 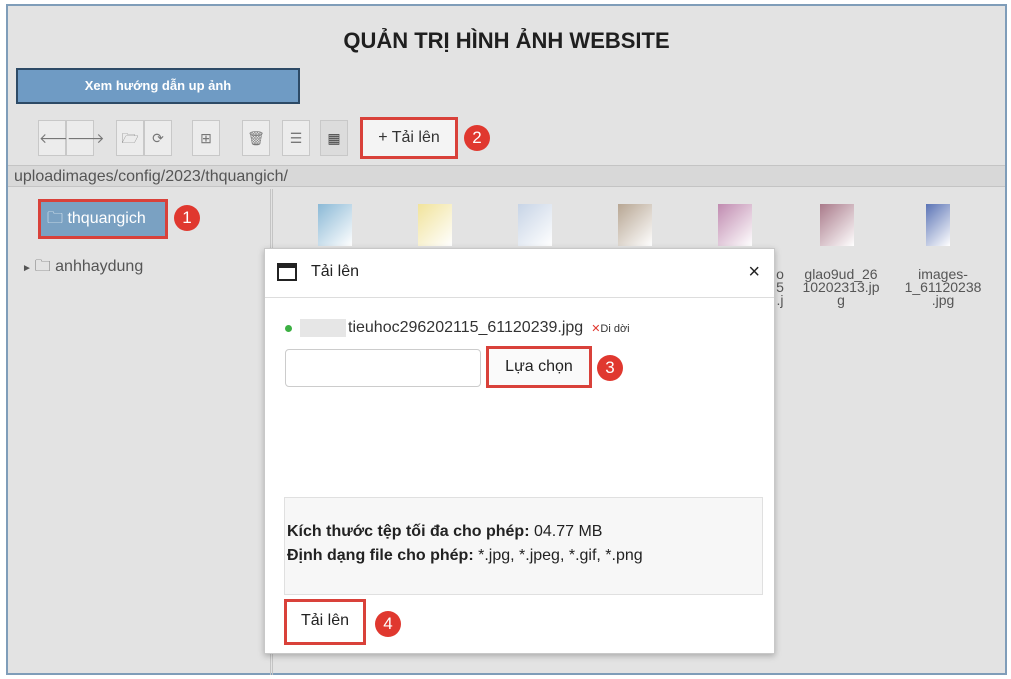 What do you see at coordinates (466, 328) in the screenshot?
I see `file-name: tieuhoc296202115_61120239.jpg` at bounding box center [466, 328].